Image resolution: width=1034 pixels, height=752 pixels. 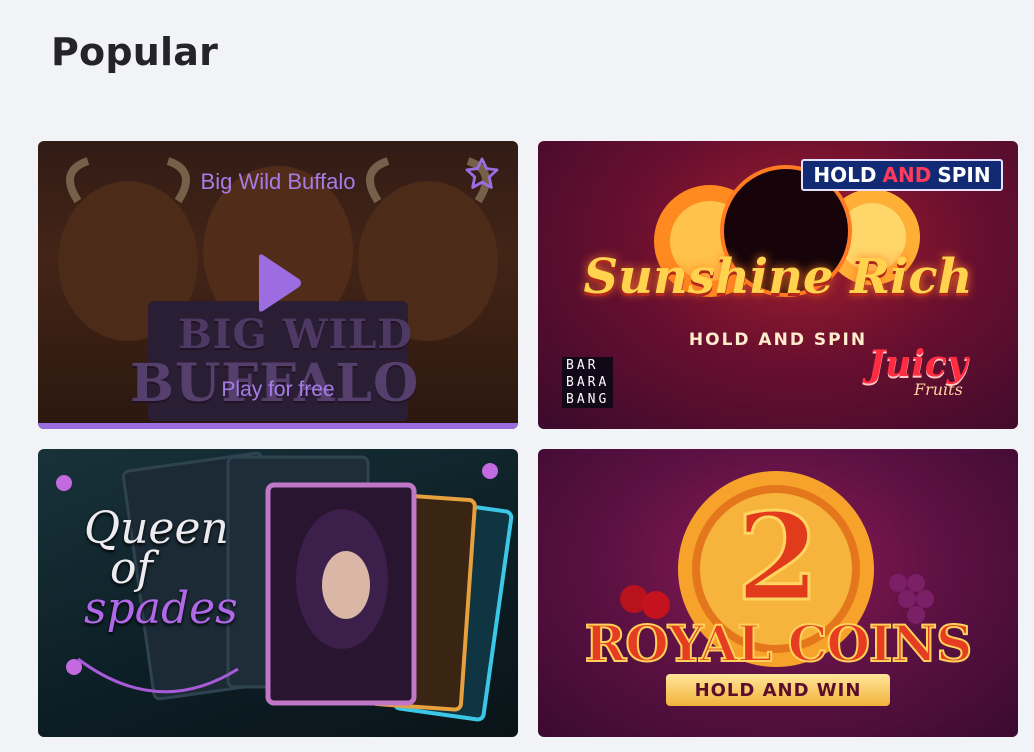 What do you see at coordinates (278, 426) in the screenshot?
I see `hover-accent-bar` at bounding box center [278, 426].